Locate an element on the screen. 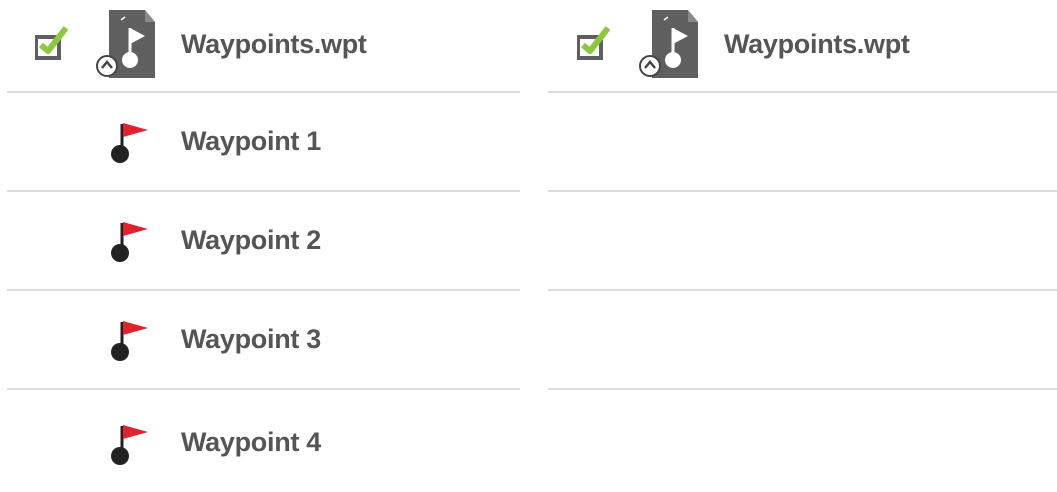 This screenshot has height=492, width=1057. waypoint-row: Waypoint 1 is located at coordinates (263, 142).